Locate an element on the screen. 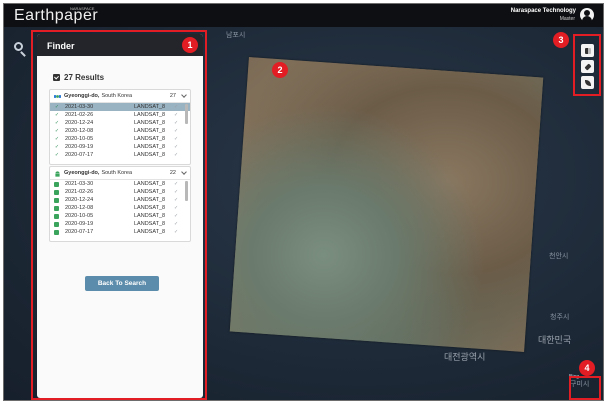 Image resolution: width=607 pixels, height=404 pixels. user-role: Master is located at coordinates (567, 19).